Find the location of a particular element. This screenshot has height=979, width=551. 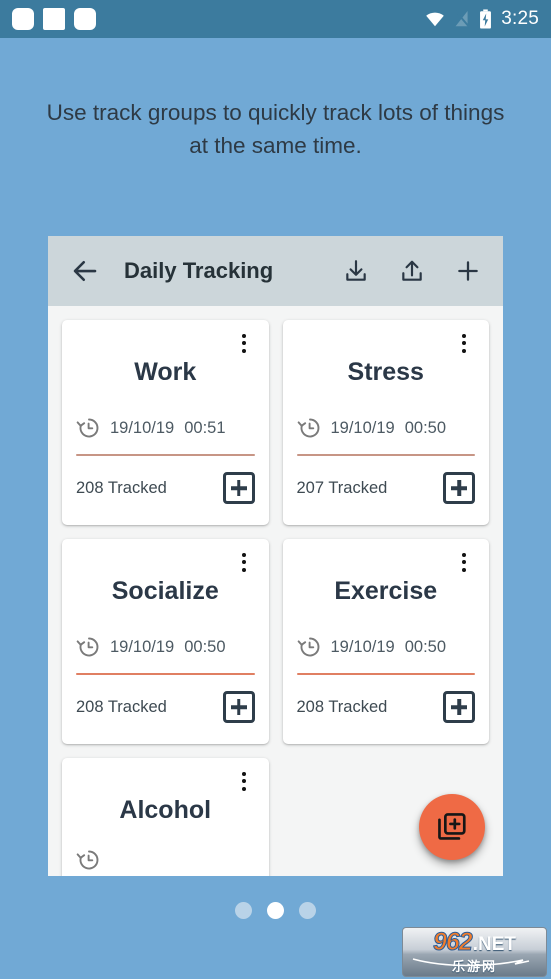

track-card-title: Stress is located at coordinates (385, 372).